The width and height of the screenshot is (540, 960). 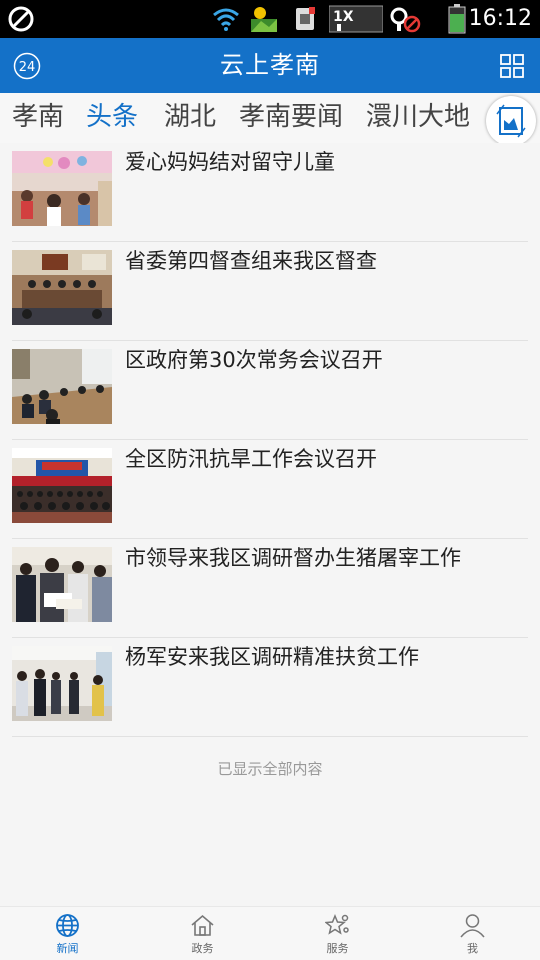 I want to click on gps-icon, so click(x=405, y=19).